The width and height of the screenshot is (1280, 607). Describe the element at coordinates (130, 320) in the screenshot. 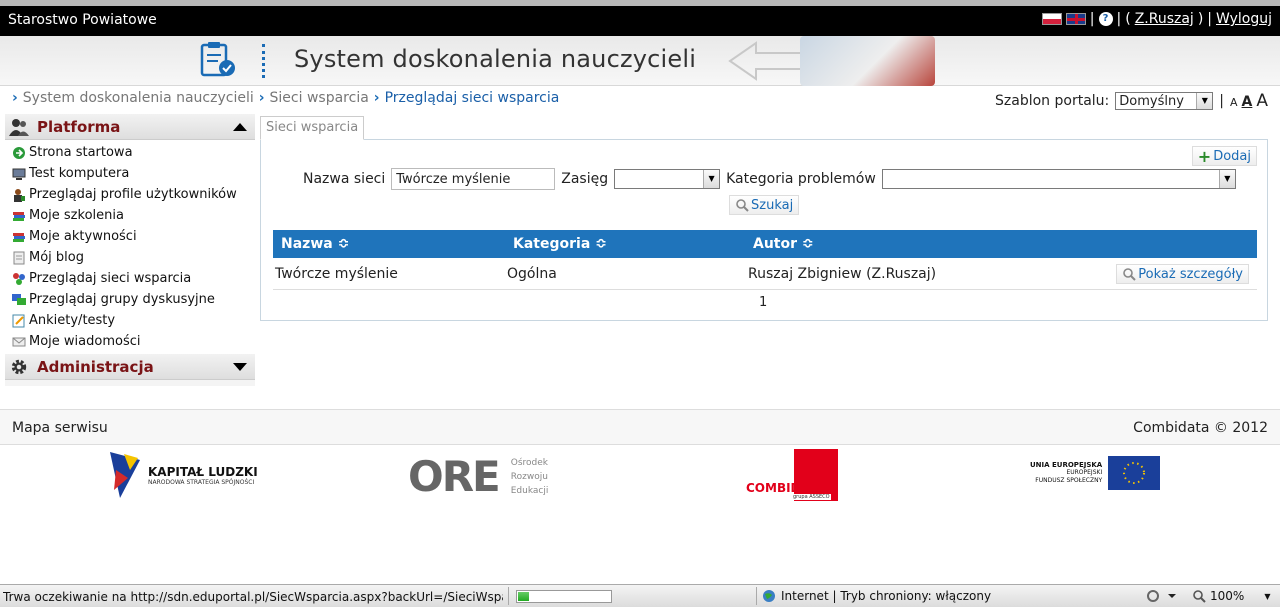

I see `sidebar-item-surveys: Ankiety/testy` at that location.